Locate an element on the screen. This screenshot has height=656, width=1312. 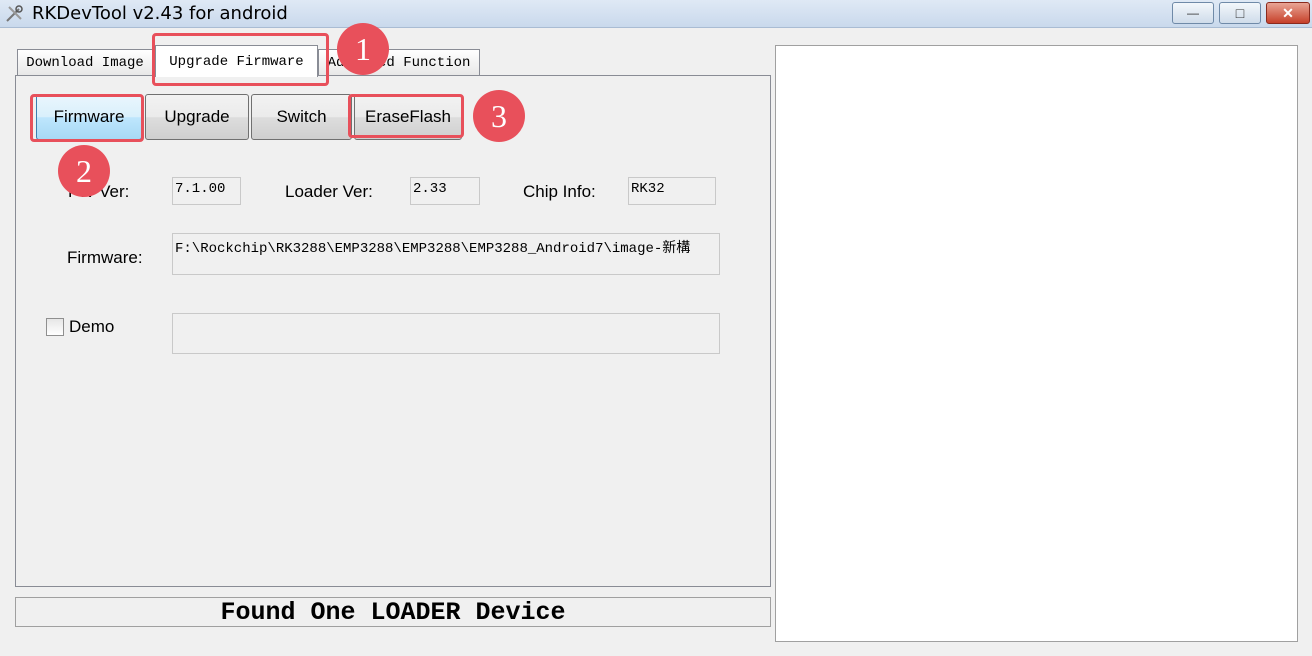
switch-button: Switch is located at coordinates (301, 117).